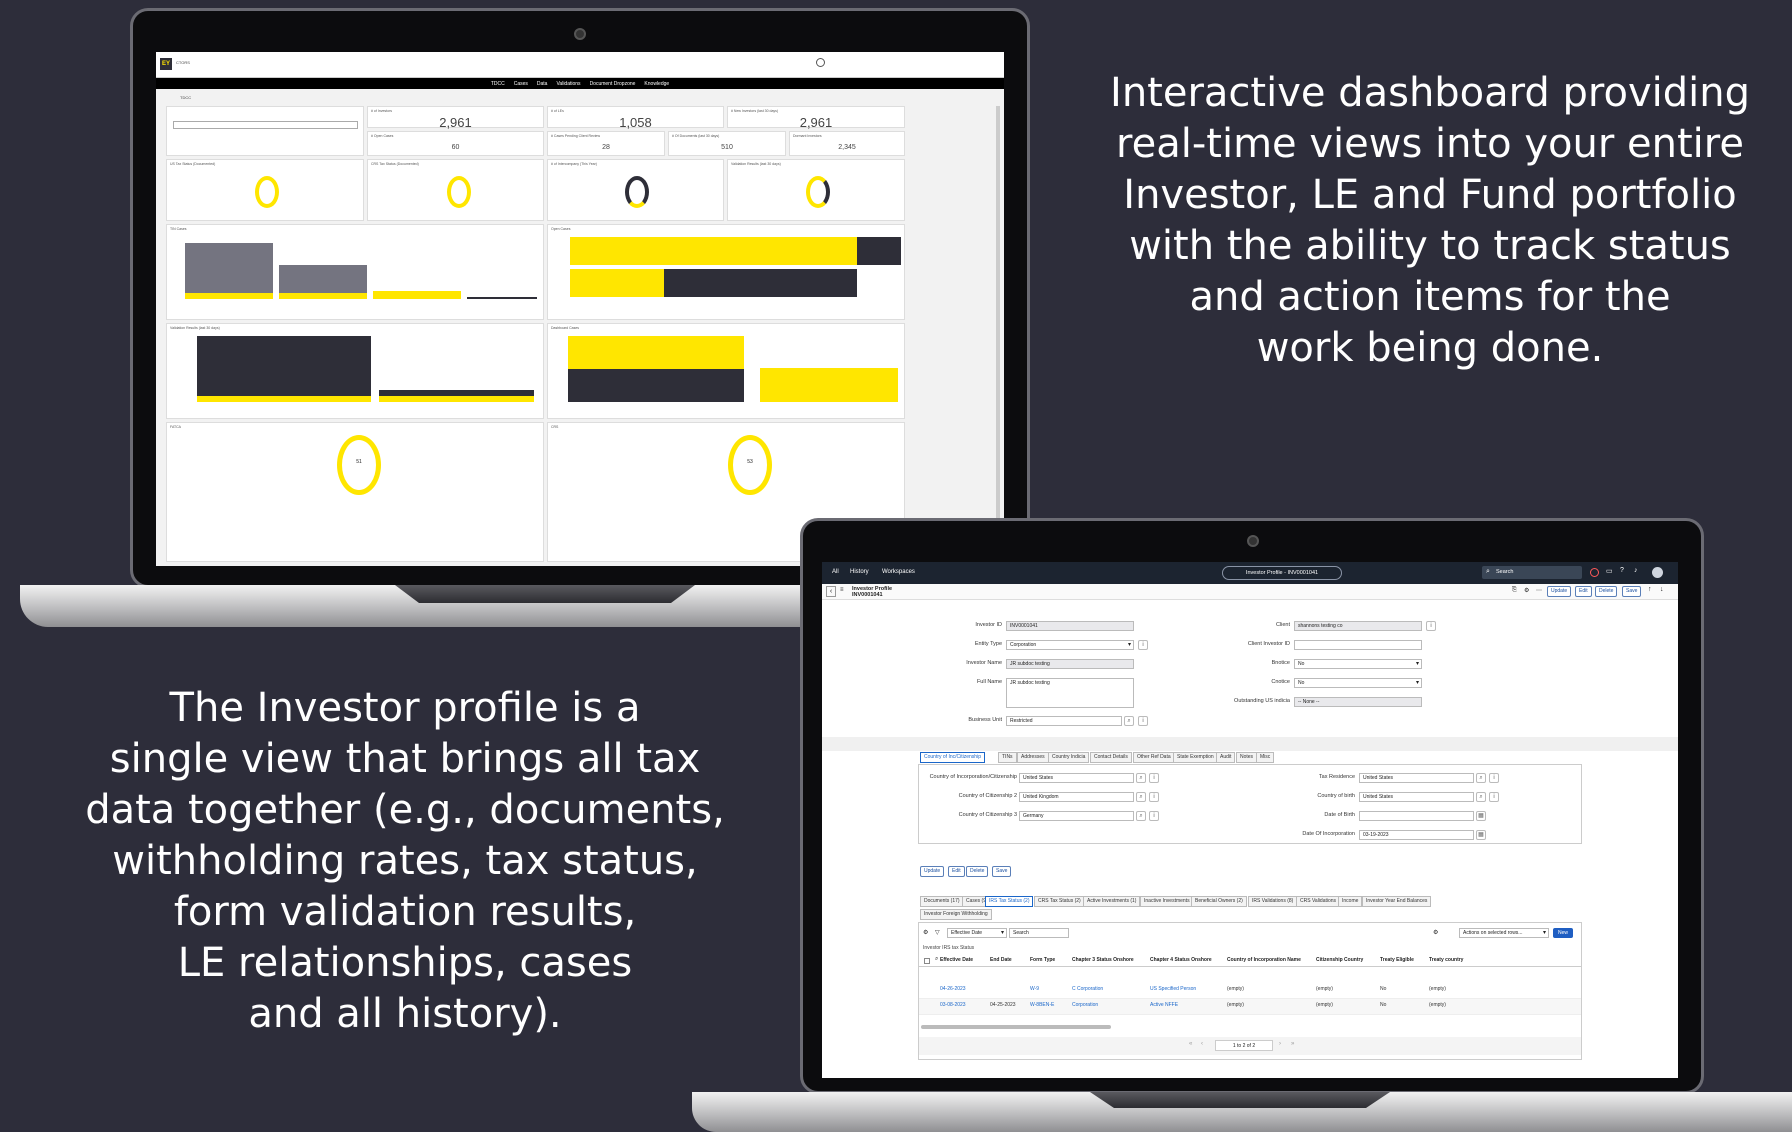  What do you see at coordinates (1076, 816) in the screenshot?
I see `citizenship-3-field: Germany` at bounding box center [1076, 816].